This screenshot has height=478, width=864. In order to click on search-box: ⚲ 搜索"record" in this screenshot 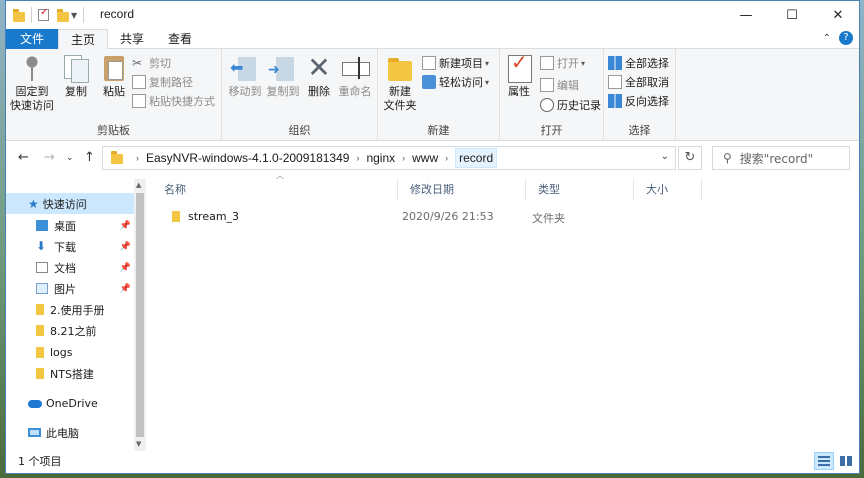, I will do `click(781, 158)`.